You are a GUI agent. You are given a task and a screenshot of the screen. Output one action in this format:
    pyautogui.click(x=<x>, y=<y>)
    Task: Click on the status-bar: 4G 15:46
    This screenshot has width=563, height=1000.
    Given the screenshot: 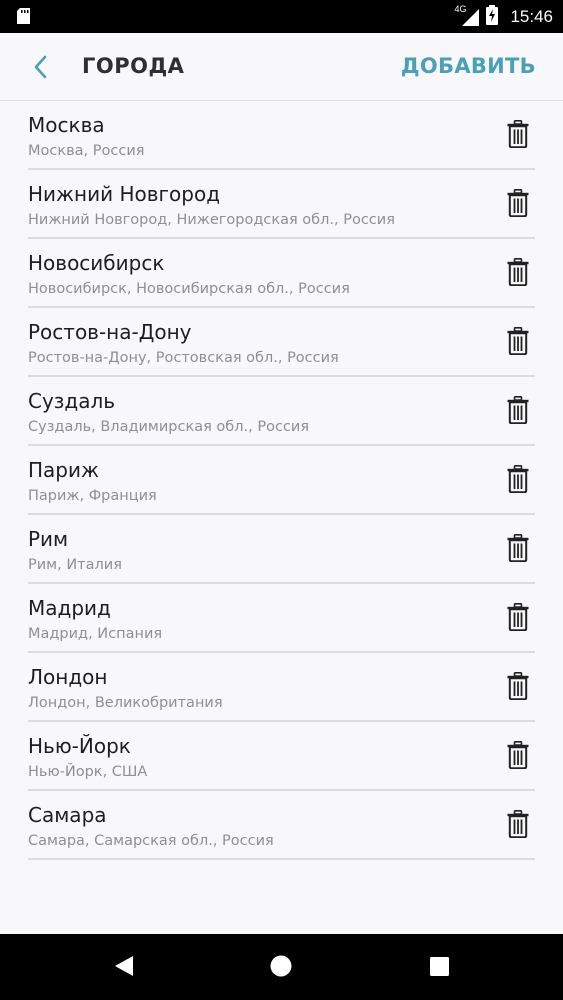 What is the action you would take?
    pyautogui.click(x=281, y=16)
    